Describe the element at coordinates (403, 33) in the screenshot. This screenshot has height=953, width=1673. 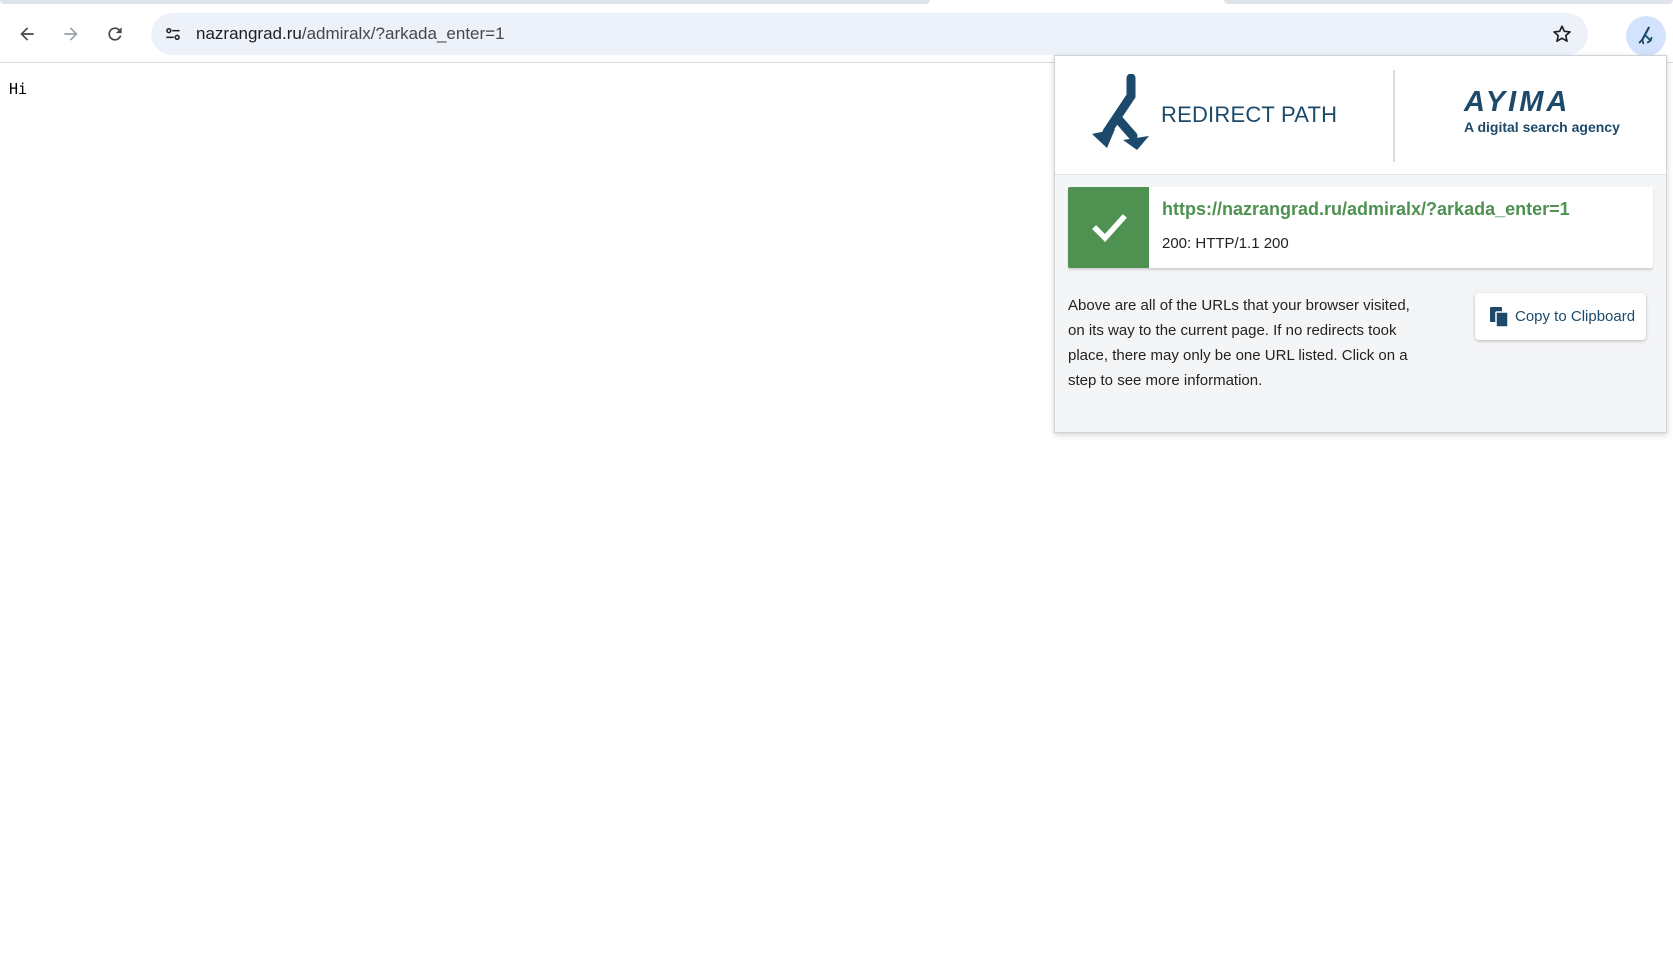
I see `url-path: /admiralx/?arkada_enter=1` at that location.